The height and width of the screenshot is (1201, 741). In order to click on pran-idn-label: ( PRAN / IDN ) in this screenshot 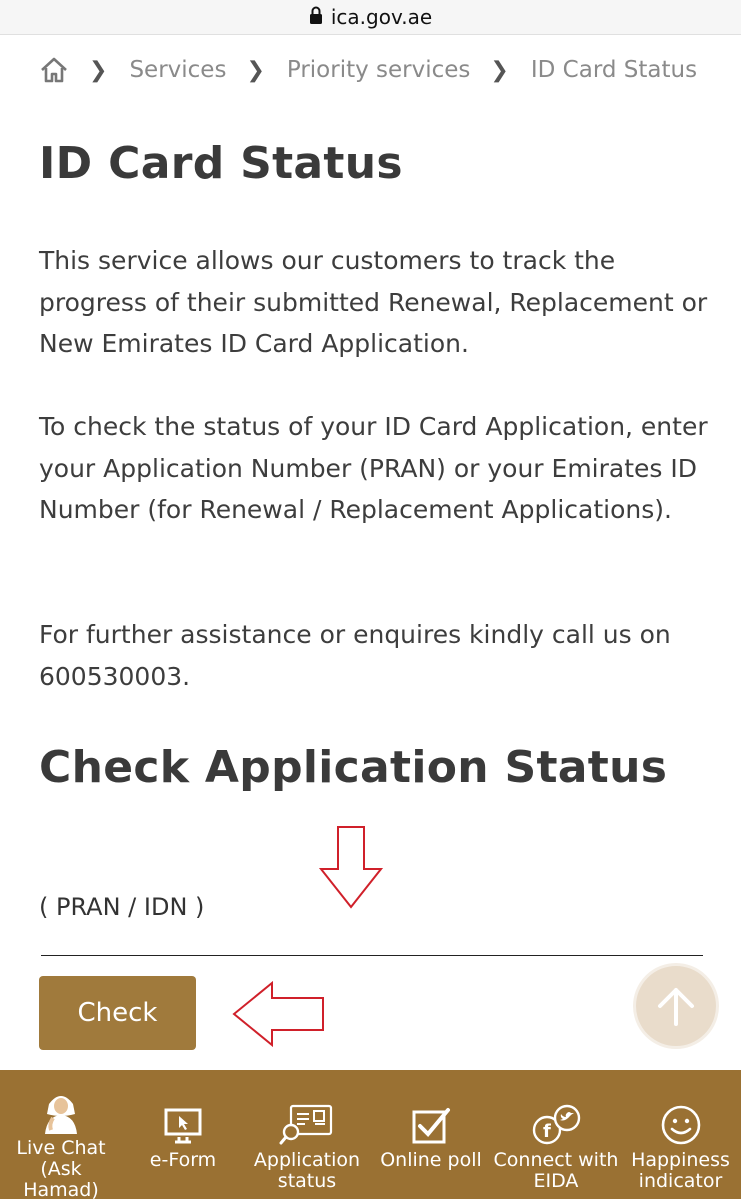, I will do `click(122, 907)`.